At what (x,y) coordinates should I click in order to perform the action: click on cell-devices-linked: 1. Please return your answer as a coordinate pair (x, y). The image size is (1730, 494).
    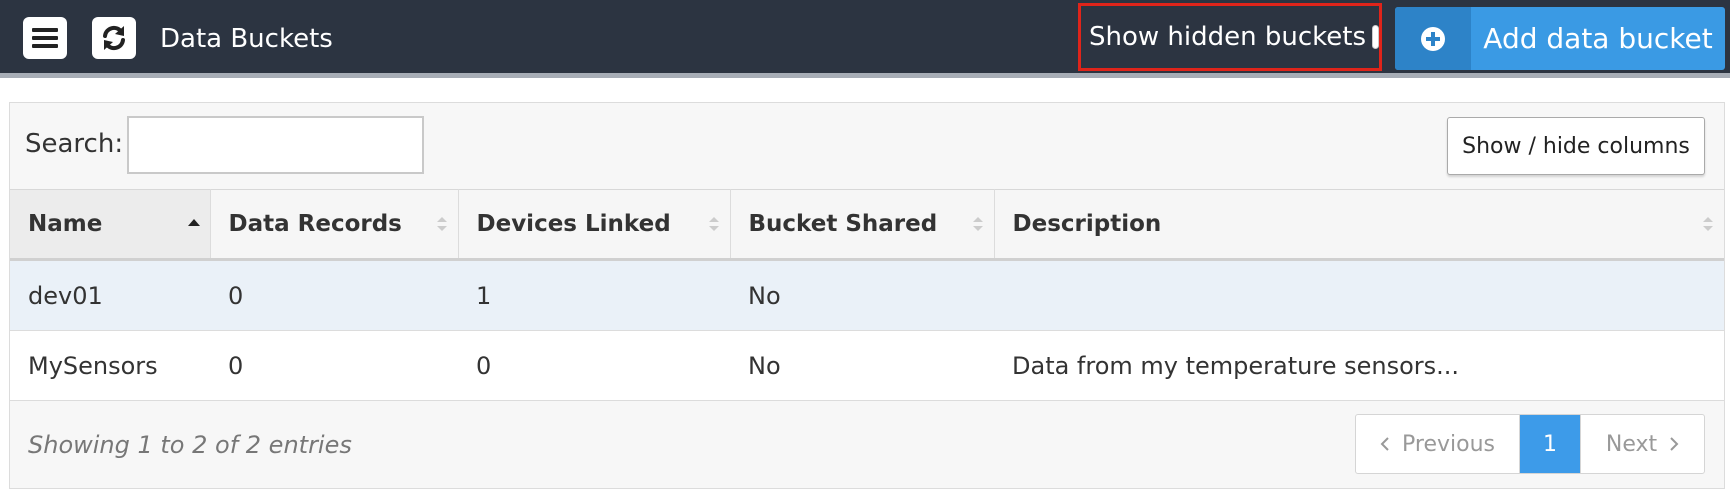
    Looking at the image, I should click on (594, 295).